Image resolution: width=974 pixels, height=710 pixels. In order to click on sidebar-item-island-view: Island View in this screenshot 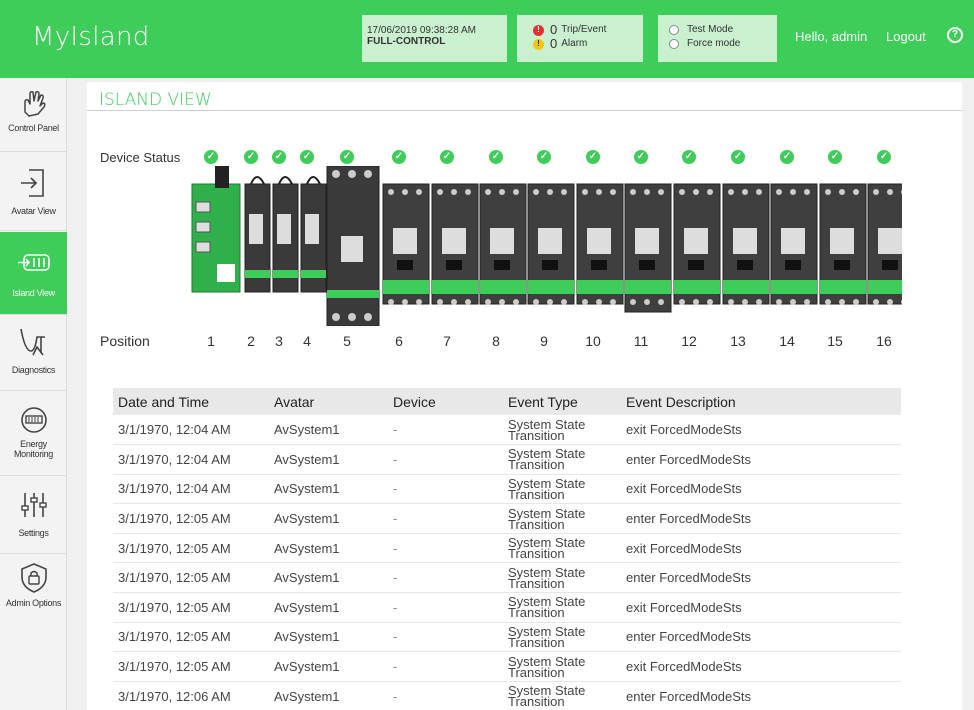, I will do `click(33, 273)`.